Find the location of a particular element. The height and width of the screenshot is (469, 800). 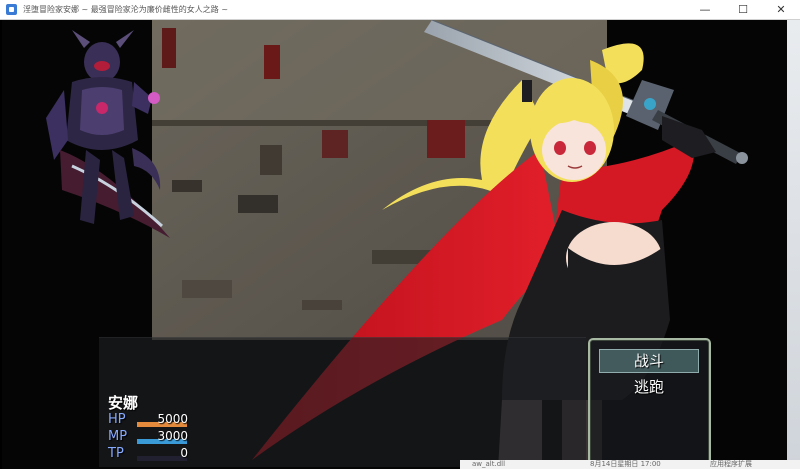

mp-label: MP is located at coordinates (118, 436).